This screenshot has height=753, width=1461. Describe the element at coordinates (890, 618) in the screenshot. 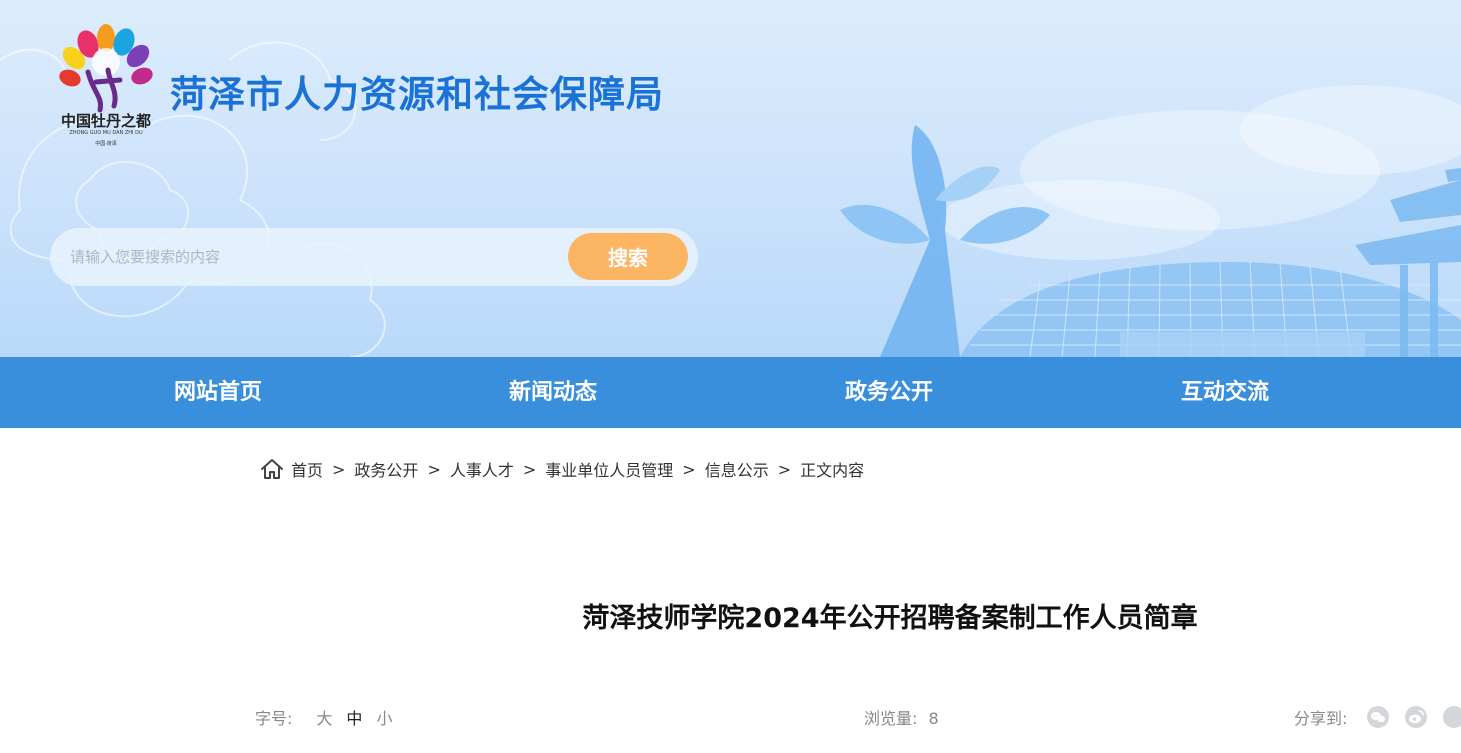

I see `article-title: 菏泽技师学院2024年公开招聘备案制工作人员简章` at that location.